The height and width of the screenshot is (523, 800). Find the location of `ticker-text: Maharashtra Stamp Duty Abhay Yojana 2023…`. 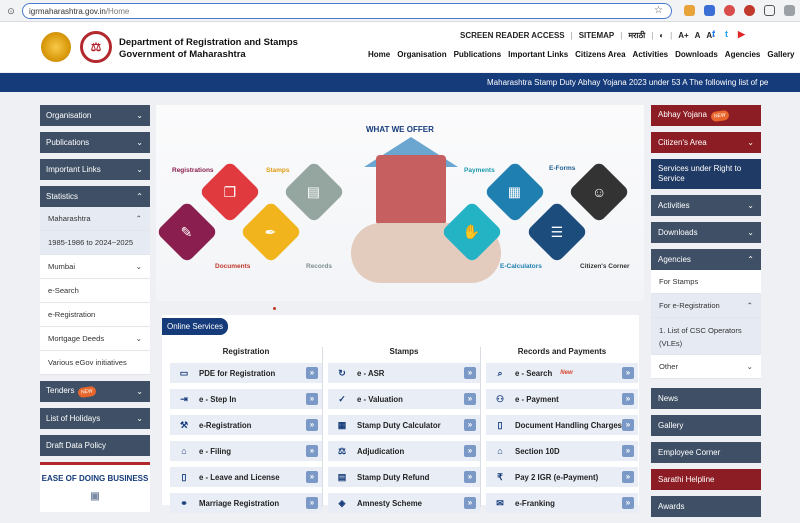

ticker-text: Maharashtra Stamp Duty Abhay Yojana 2023… is located at coordinates (637, 82).